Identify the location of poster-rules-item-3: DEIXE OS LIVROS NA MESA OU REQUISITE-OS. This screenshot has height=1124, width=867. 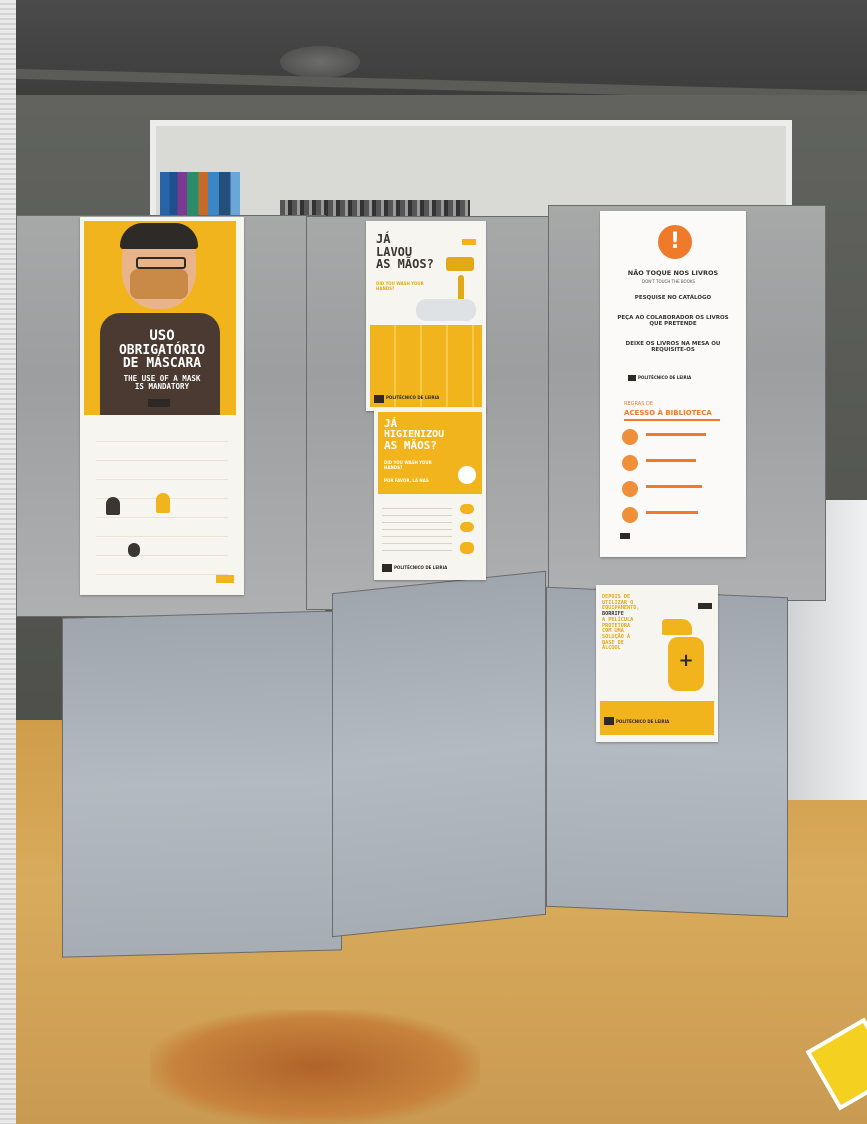
(673, 347).